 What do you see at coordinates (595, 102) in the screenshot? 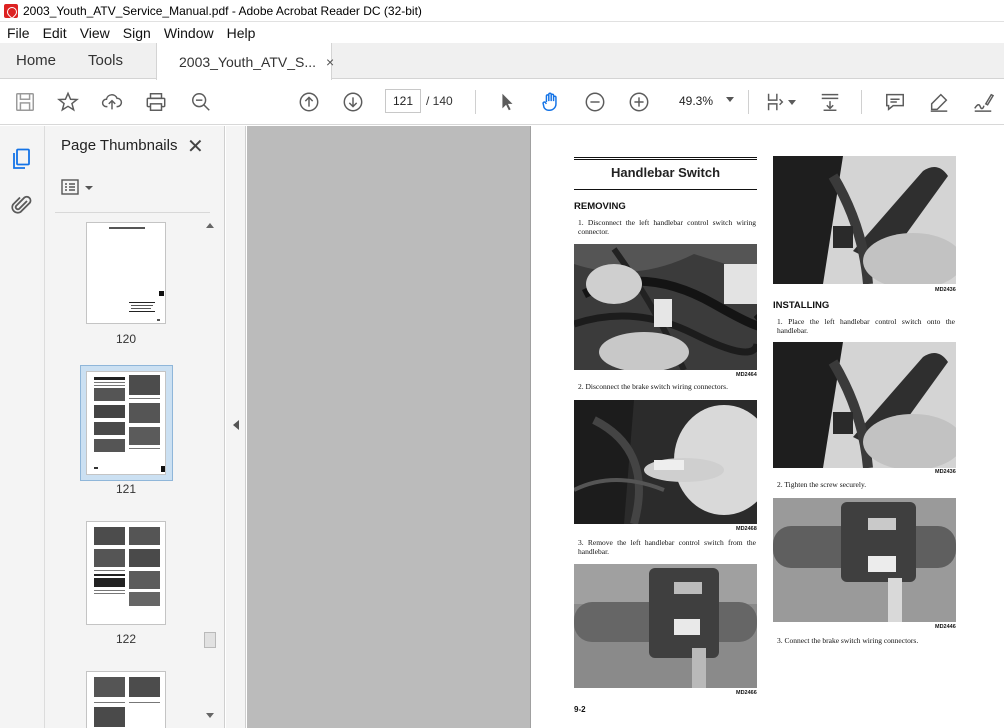
I see `minus-circle-icon` at bounding box center [595, 102].